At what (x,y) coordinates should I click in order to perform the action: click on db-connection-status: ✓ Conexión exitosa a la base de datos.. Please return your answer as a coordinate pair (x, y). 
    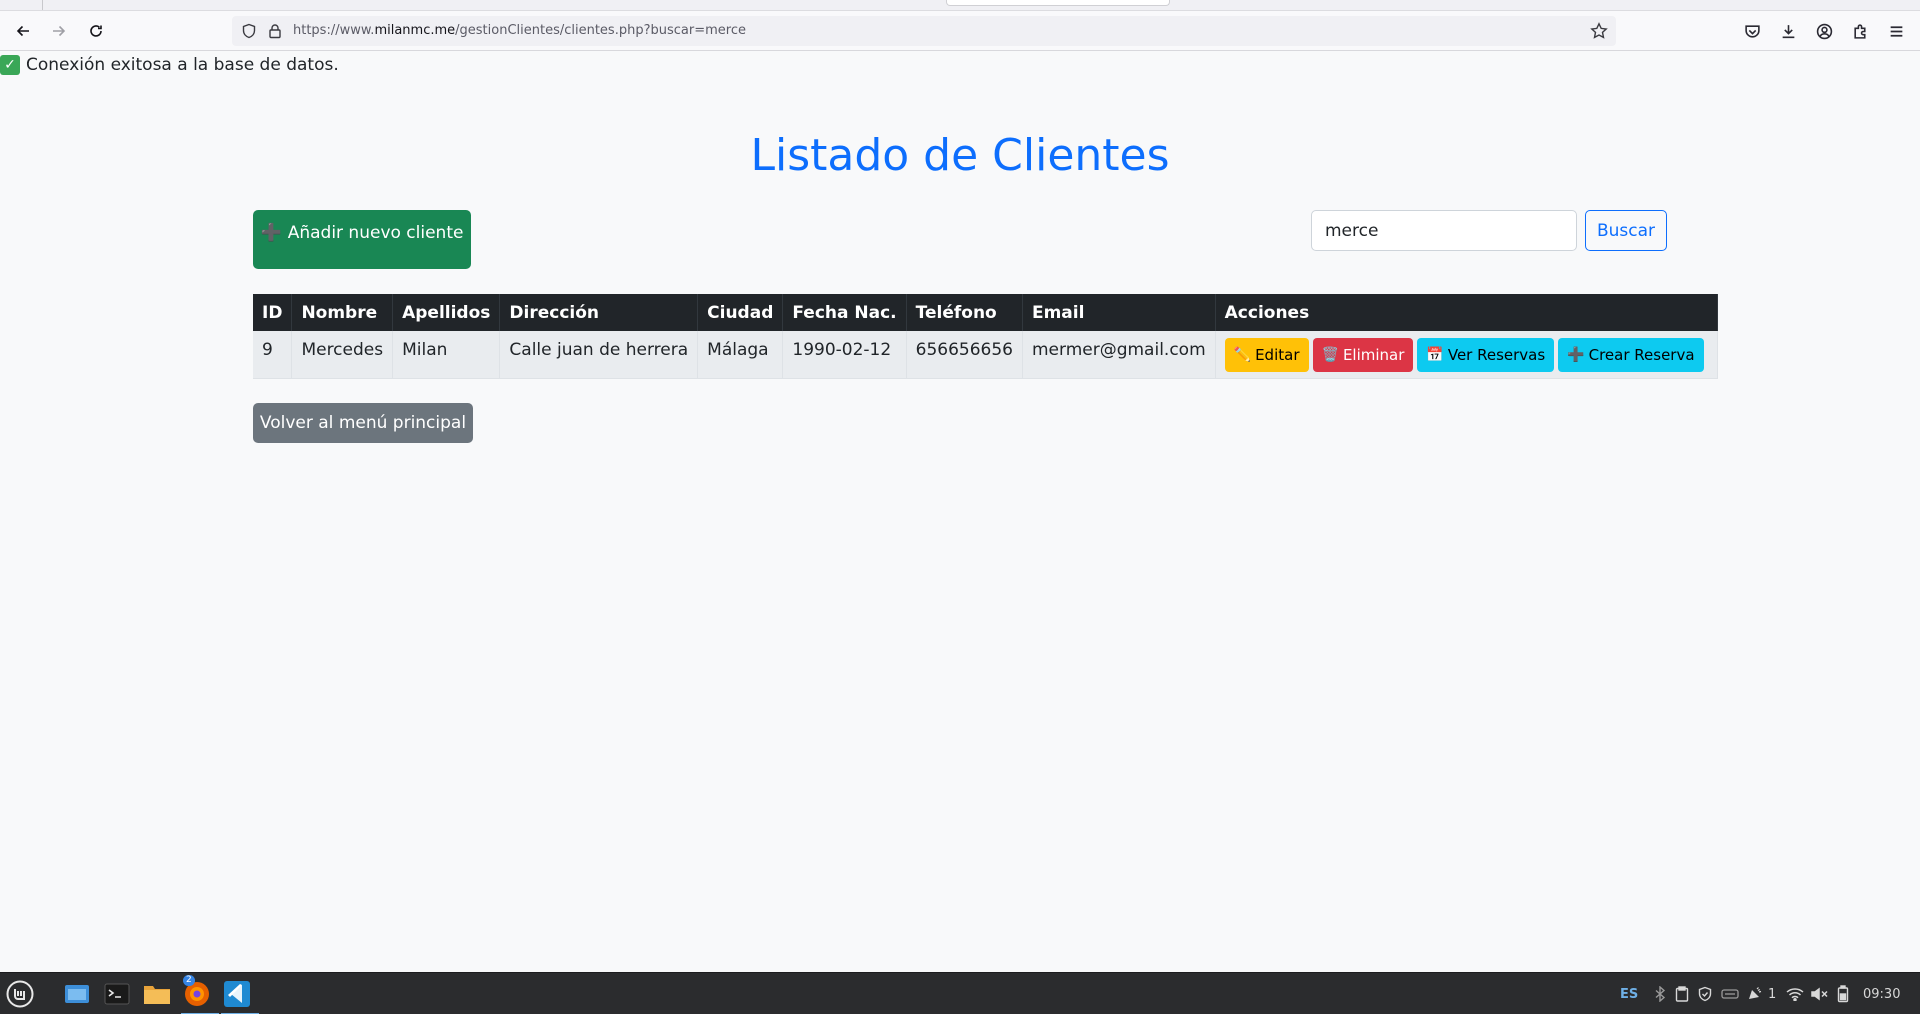
    Looking at the image, I should click on (169, 65).